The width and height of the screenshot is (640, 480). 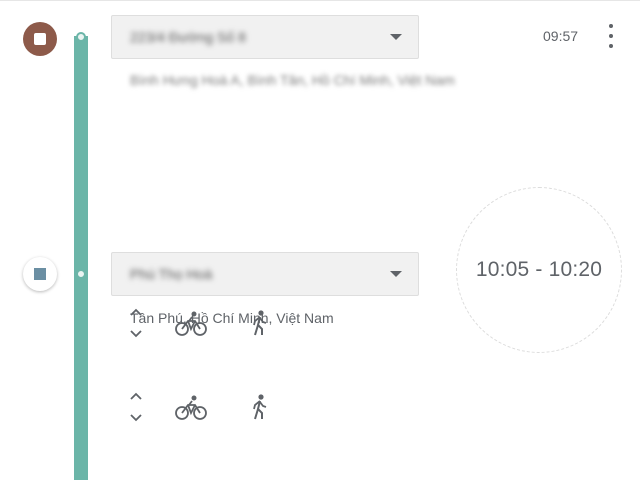 I want to click on time-range: 10:05 - 10:20, so click(x=539, y=269).